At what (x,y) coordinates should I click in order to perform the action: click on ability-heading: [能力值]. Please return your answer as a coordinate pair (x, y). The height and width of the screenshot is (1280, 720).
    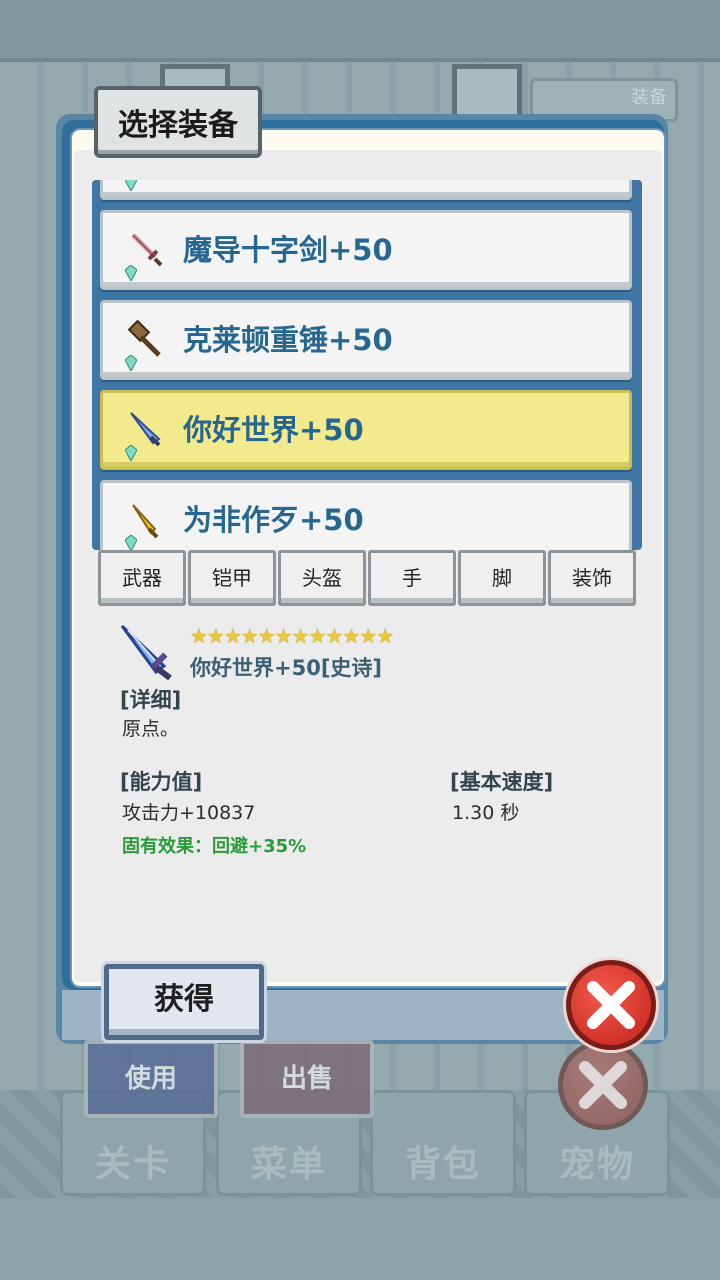
    Looking at the image, I should click on (161, 782).